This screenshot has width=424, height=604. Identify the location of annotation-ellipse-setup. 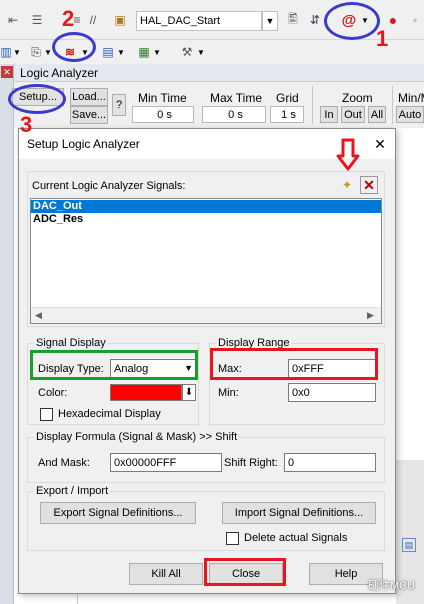
(37, 99).